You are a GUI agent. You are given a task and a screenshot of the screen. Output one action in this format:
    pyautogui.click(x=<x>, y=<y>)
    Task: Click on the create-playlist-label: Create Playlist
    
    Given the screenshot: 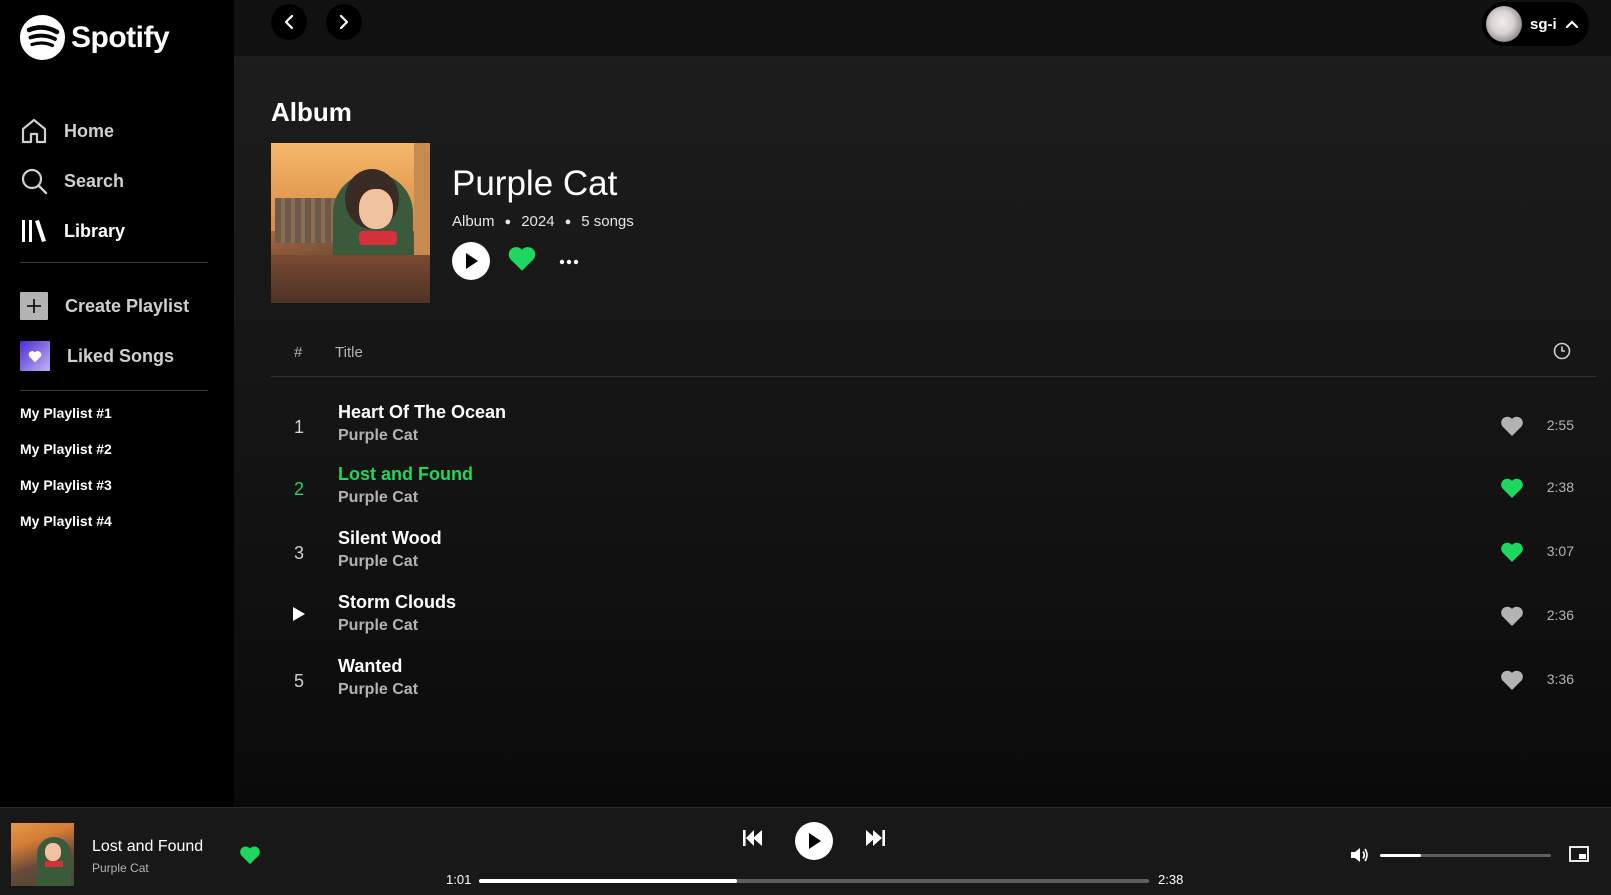 What is the action you would take?
    pyautogui.click(x=127, y=305)
    